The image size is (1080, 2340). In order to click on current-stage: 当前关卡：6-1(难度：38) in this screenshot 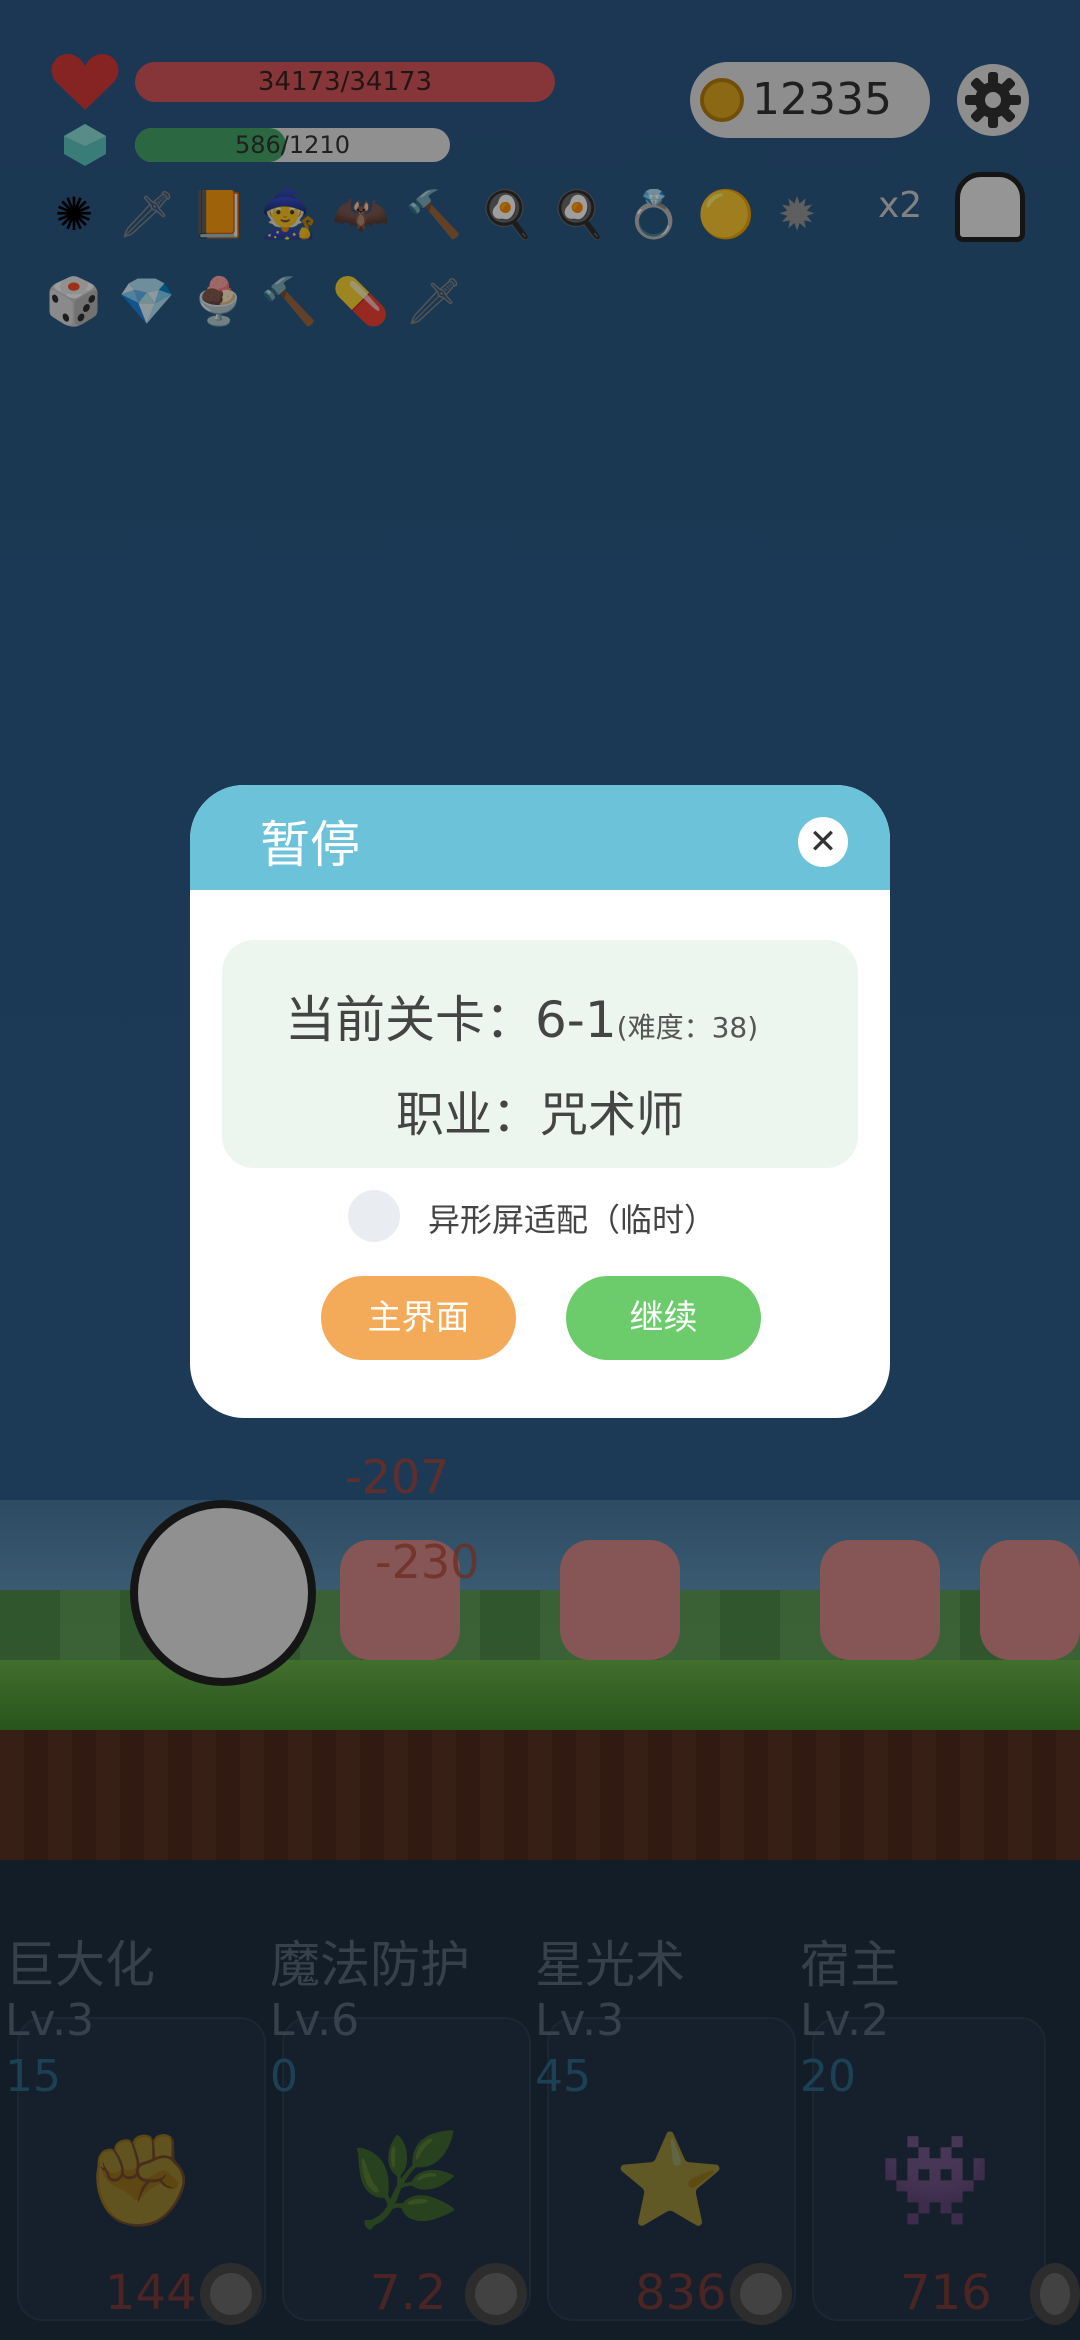, I will do `click(521, 1016)`.